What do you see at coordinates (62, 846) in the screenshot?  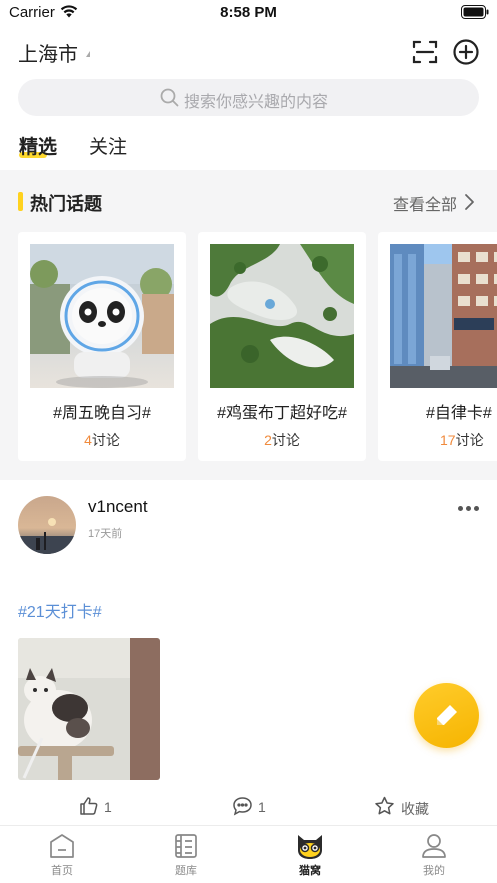 I see `home-icon` at bounding box center [62, 846].